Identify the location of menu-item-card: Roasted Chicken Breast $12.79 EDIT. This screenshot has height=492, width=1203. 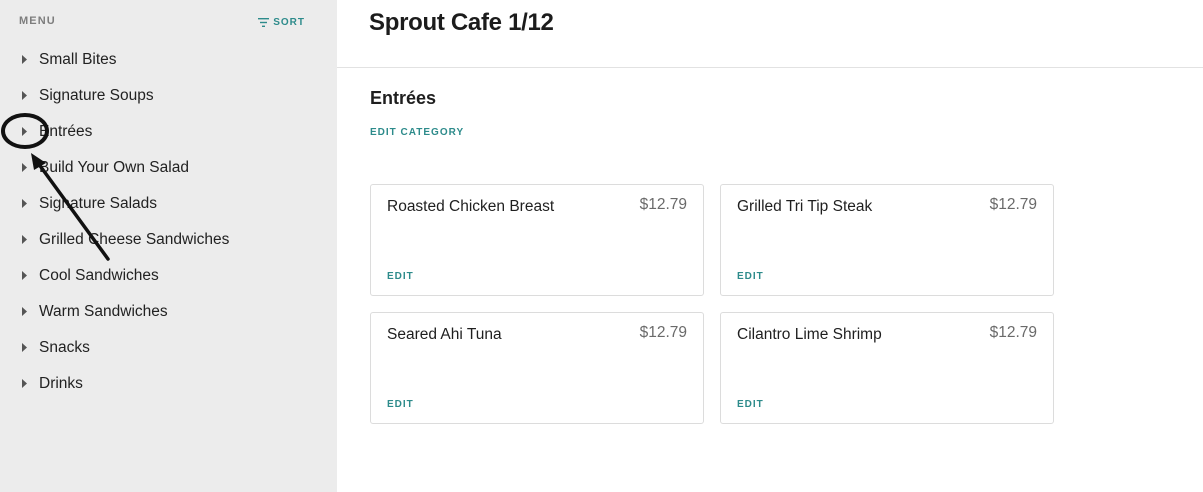
(537, 240).